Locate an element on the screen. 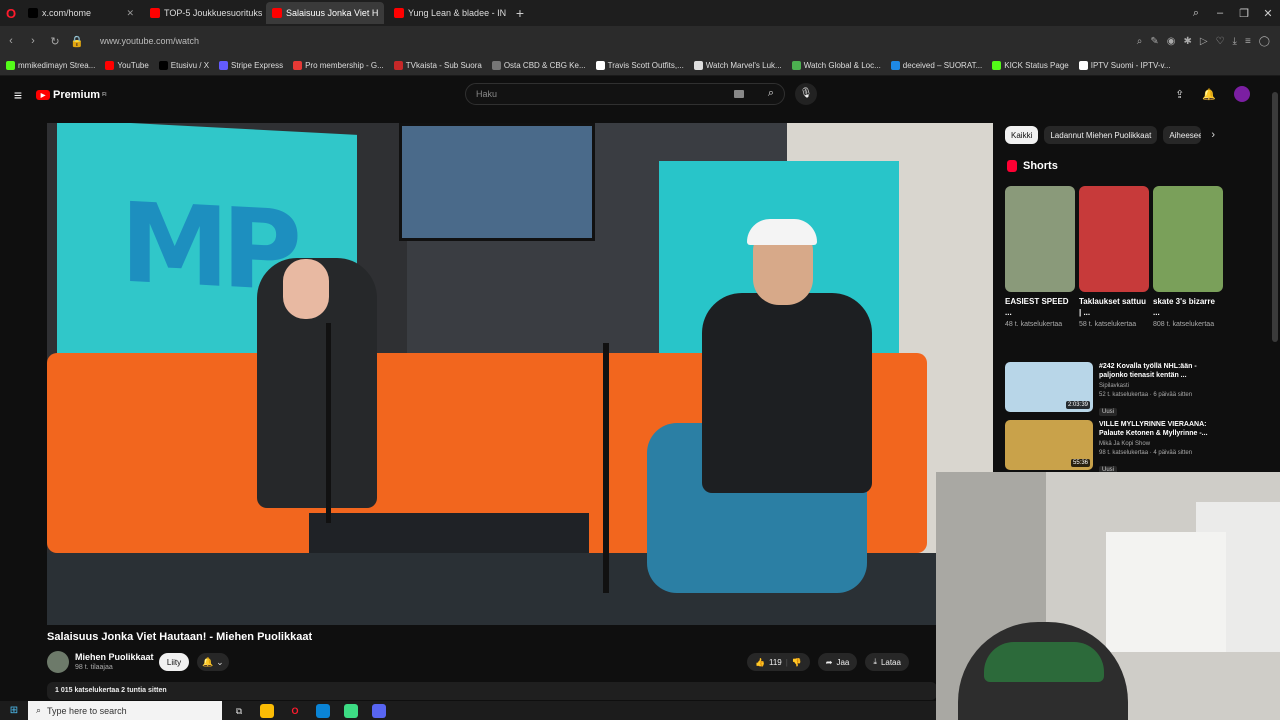  webcam-hat is located at coordinates (1044, 662).